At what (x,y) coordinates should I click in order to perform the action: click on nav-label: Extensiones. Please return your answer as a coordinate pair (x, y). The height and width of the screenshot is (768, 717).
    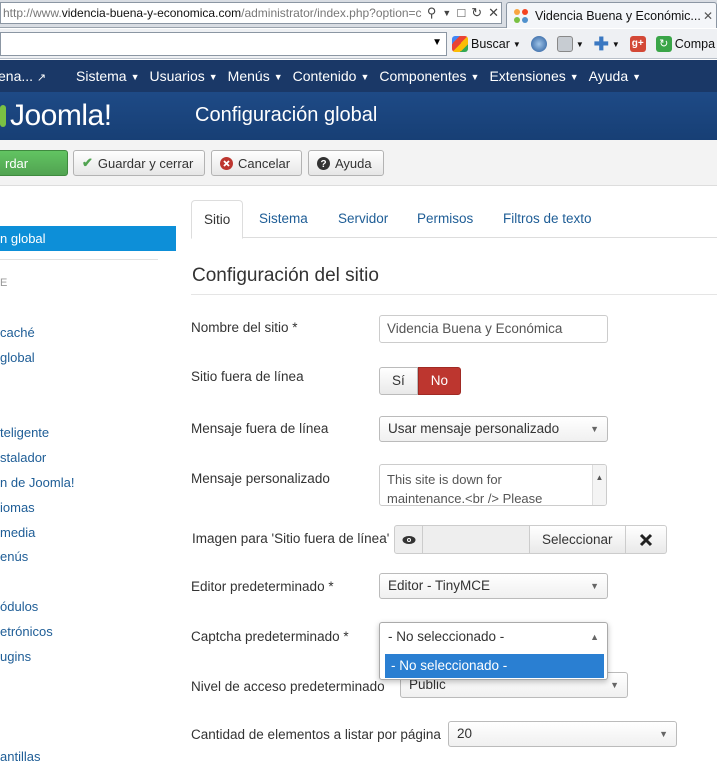
    Looking at the image, I should click on (527, 76).